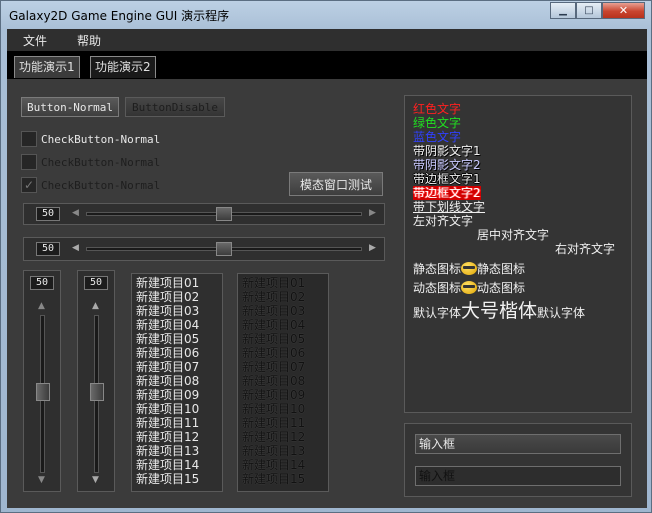  I want to click on large-kaiti-text: 大号楷体, so click(499, 311).